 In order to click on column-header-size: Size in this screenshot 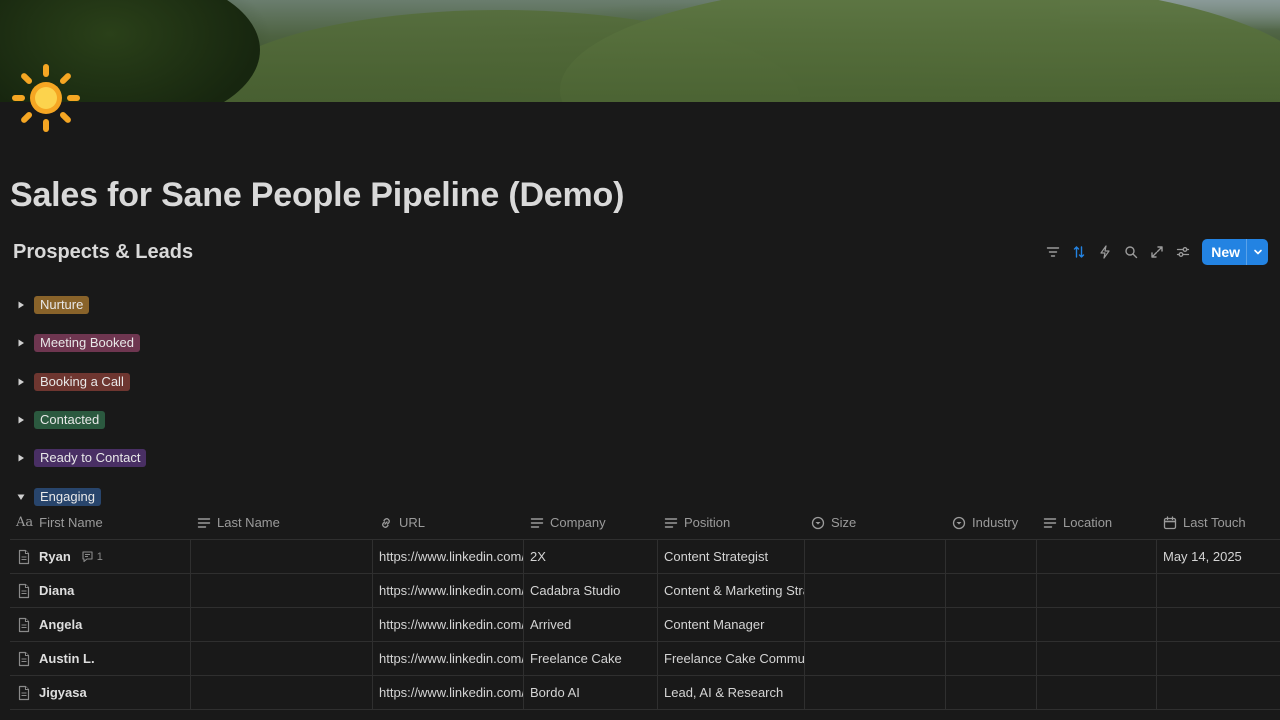, I will do `click(875, 522)`.